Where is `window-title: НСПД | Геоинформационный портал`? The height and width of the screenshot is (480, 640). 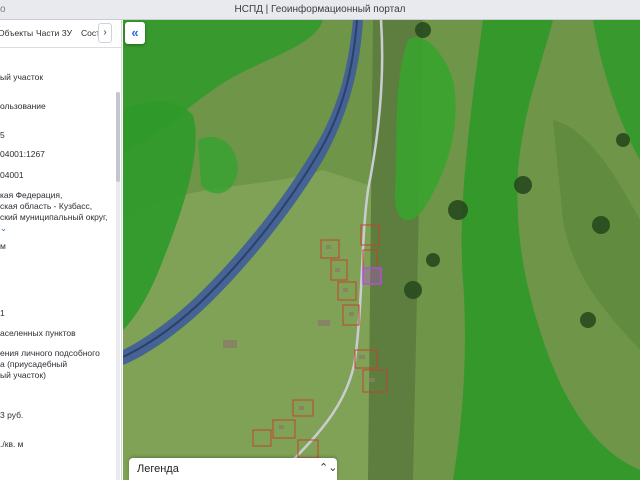
window-title: НСПД | Геоинформационный портал is located at coordinates (320, 9).